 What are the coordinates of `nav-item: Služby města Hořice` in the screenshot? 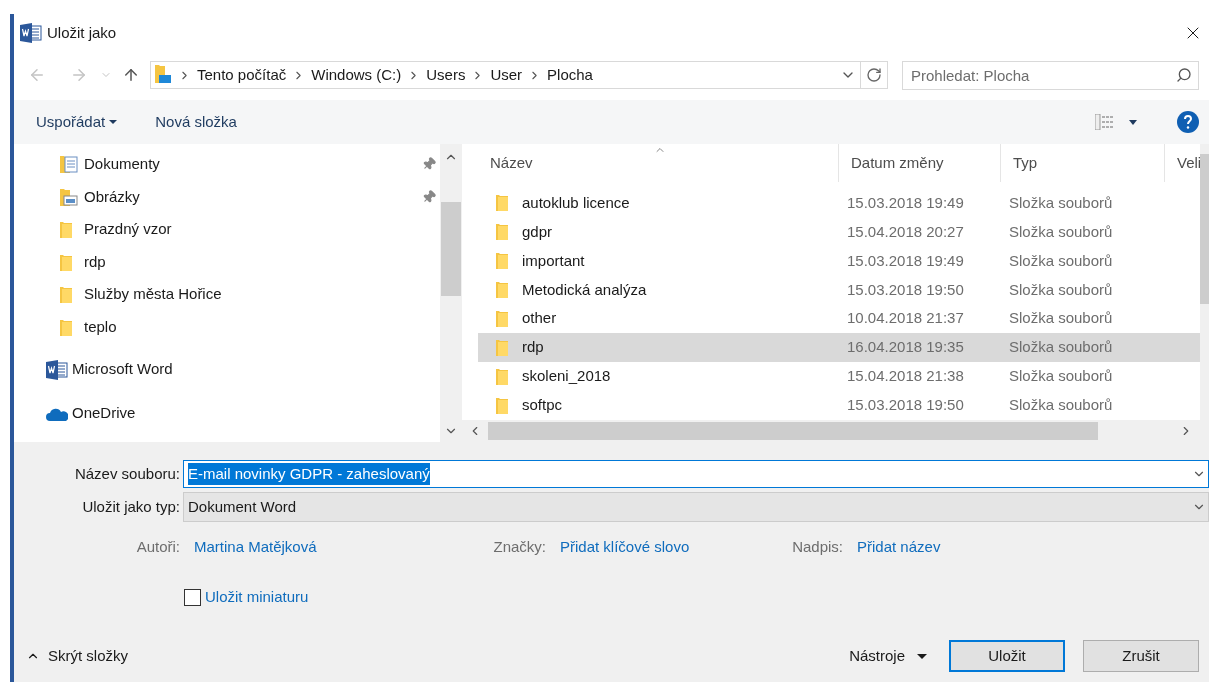 It's located at (227, 294).